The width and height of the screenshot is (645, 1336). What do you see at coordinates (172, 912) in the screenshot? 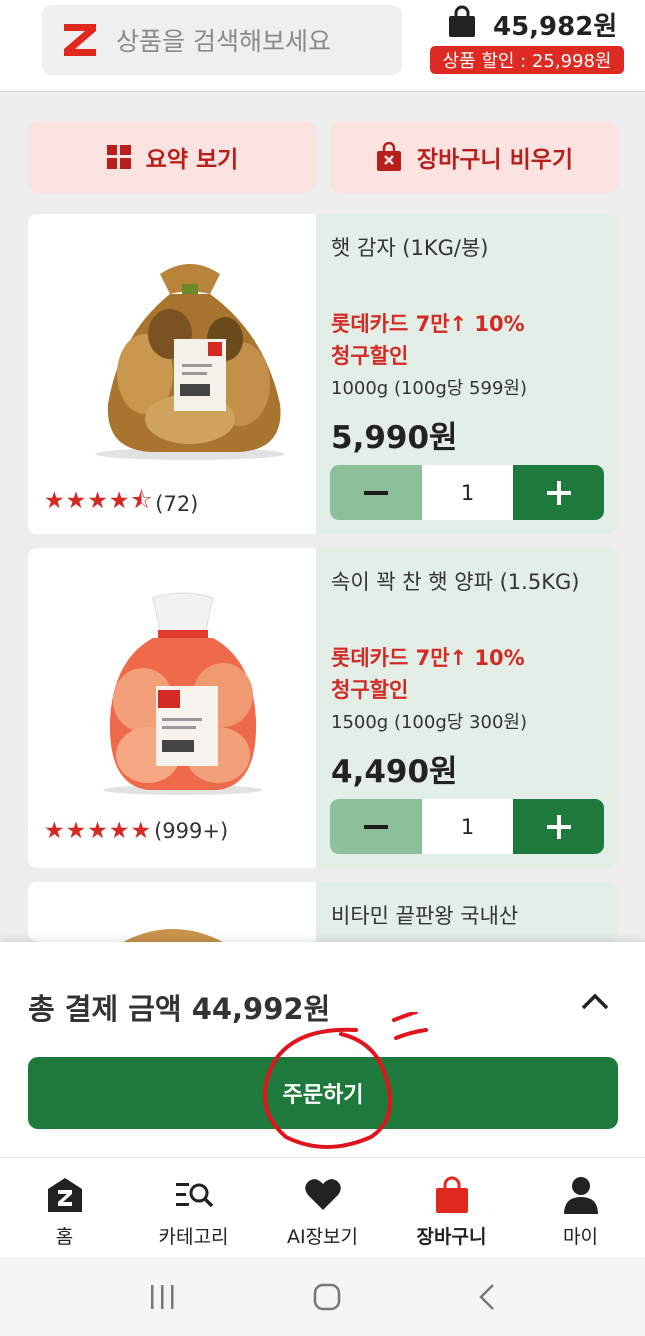
I see `product-image-area` at bounding box center [172, 912].